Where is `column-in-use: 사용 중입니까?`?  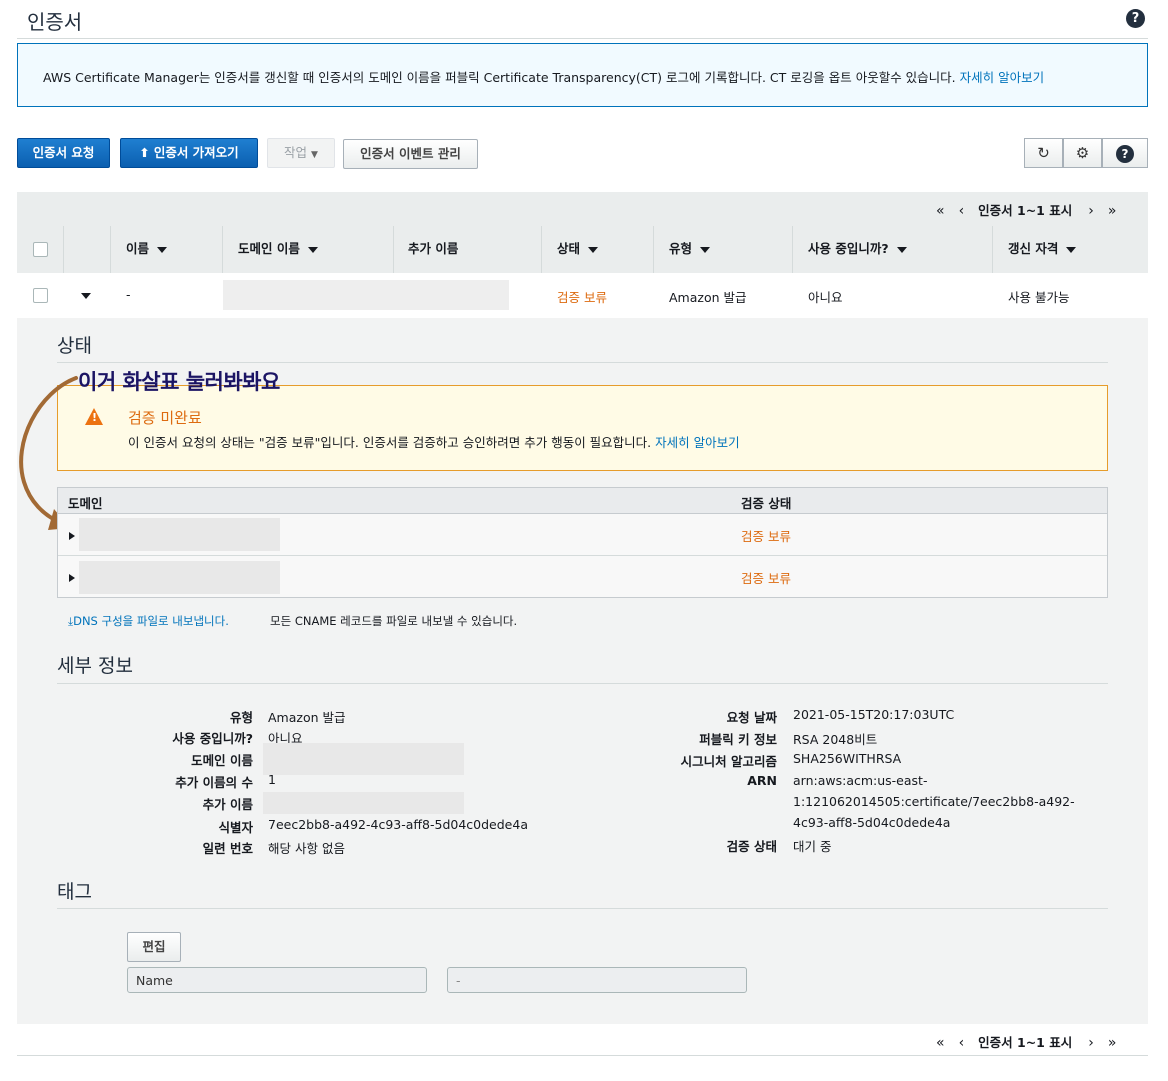 column-in-use: 사용 중입니까? is located at coordinates (857, 247).